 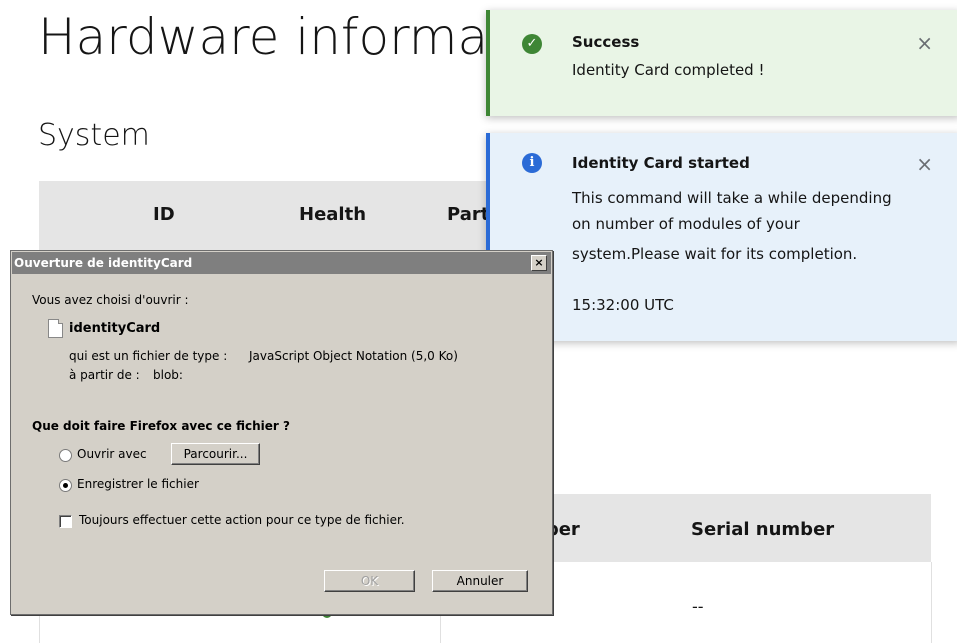 What do you see at coordinates (353, 356) in the screenshot?
I see `file-type-value: JavaScript Object Notation (5,0 Ko)` at bounding box center [353, 356].